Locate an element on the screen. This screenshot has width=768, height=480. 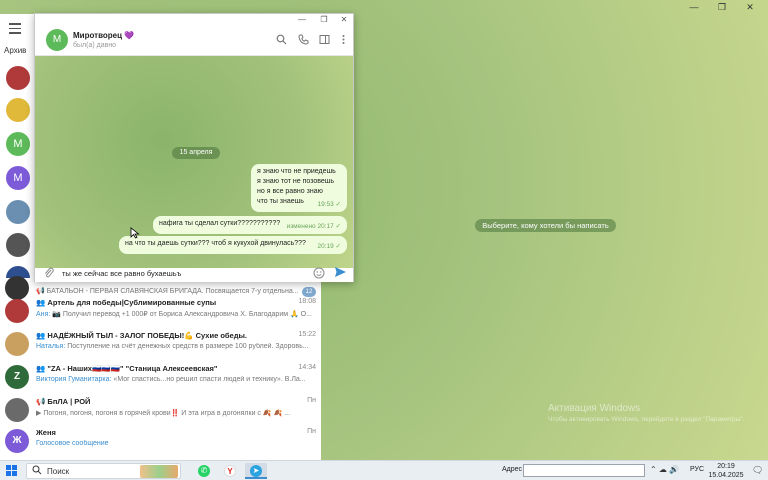
activation-title: Активация Windows is located at coordinates (594, 408).